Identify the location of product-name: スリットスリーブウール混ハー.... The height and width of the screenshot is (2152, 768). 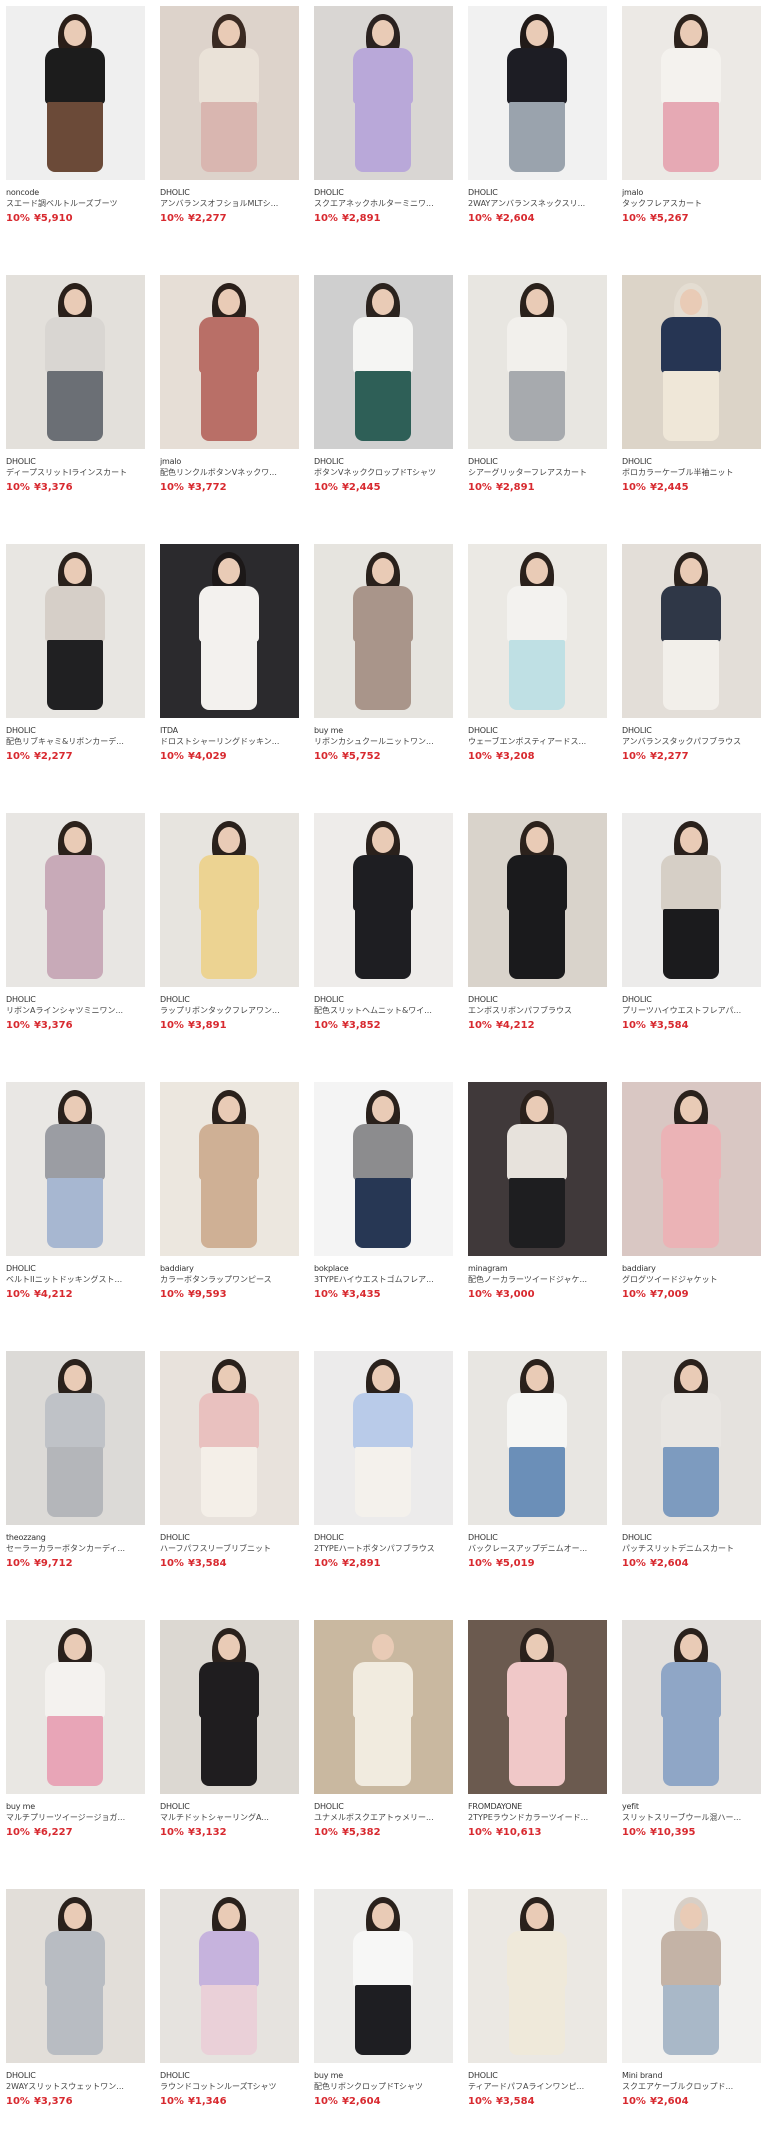
(691, 1818).